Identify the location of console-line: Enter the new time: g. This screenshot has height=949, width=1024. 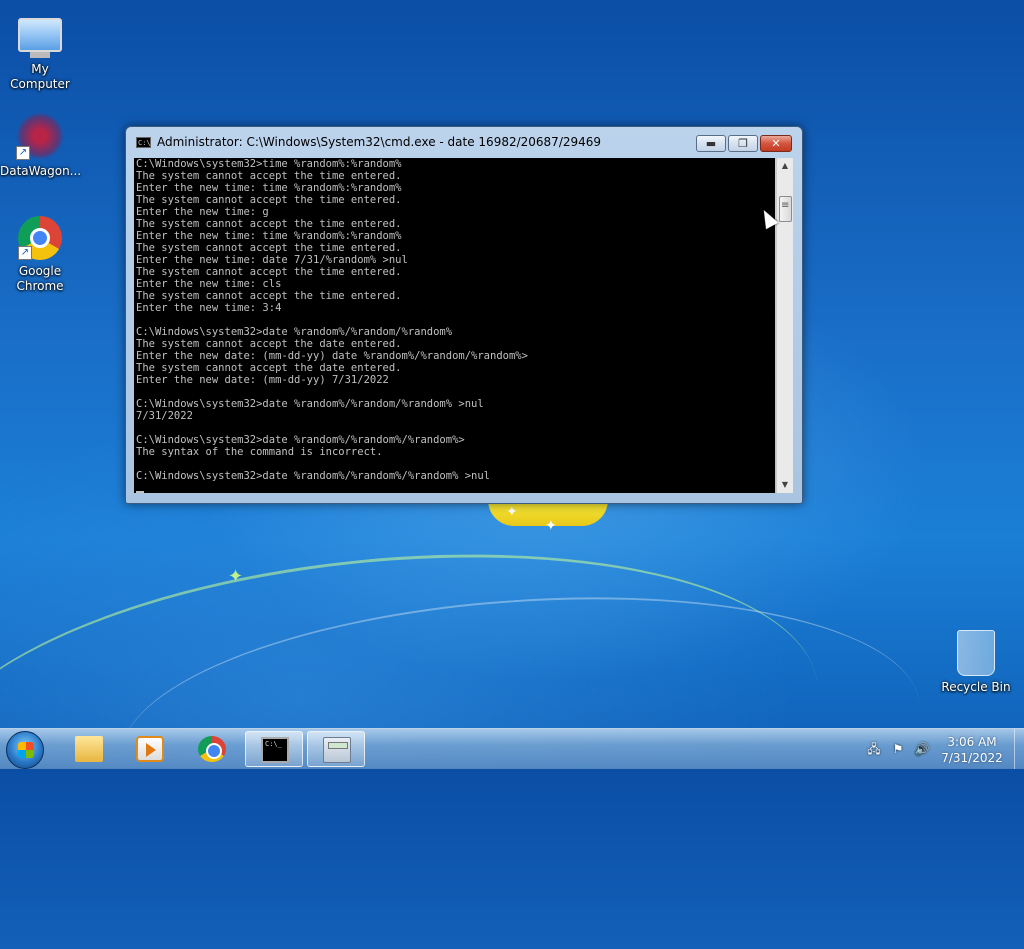
(202, 212).